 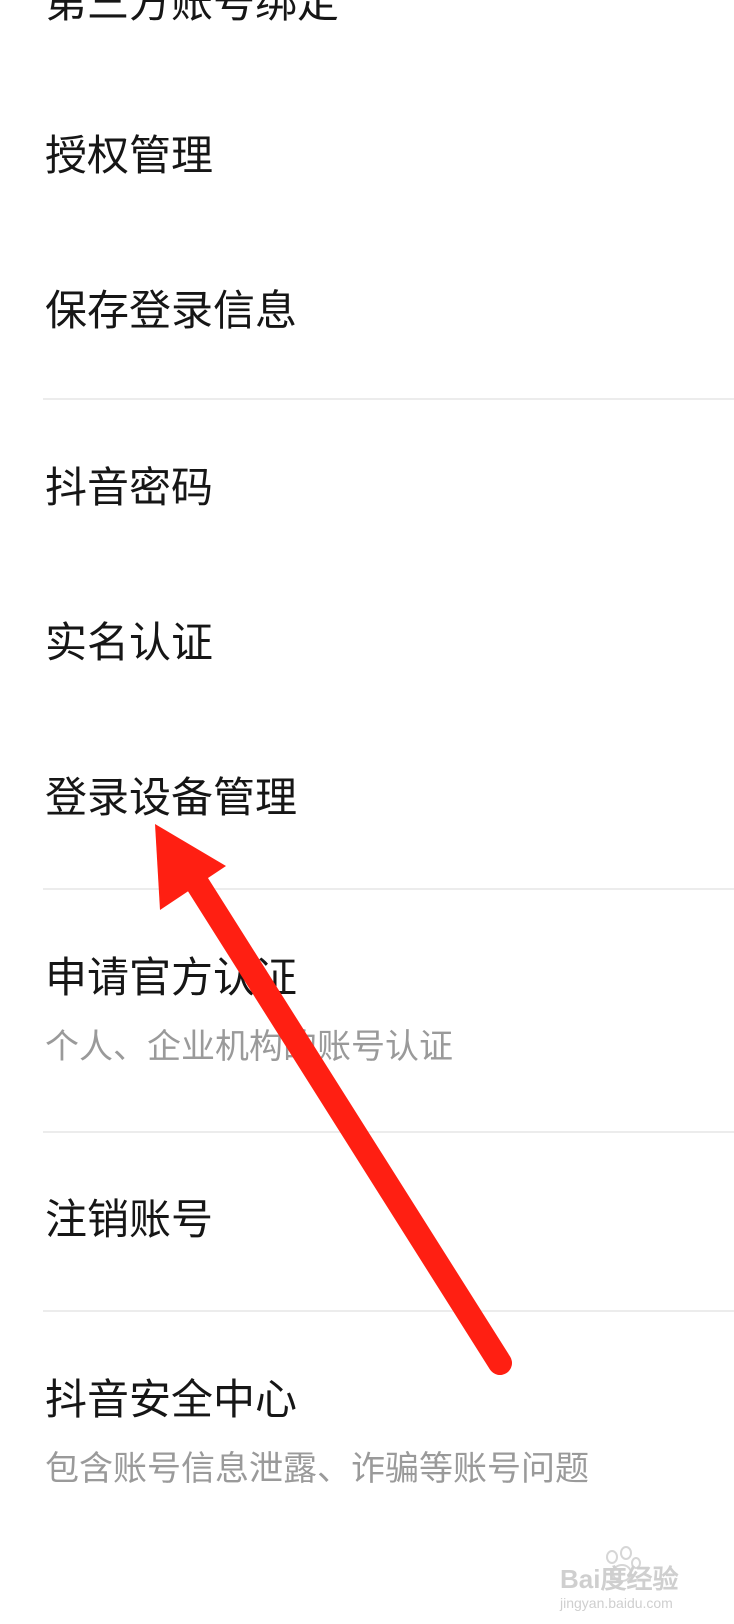 I want to click on settings-item-subtitle: 个人、企业机构的账号认证, so click(x=249, y=1047).